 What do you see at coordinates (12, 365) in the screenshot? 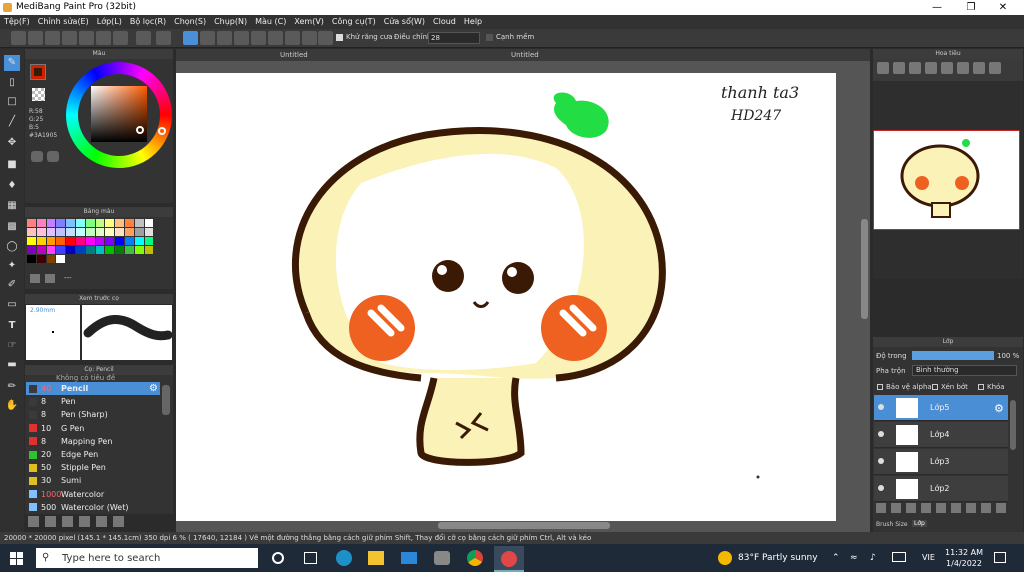
I see `divide-tool-icon: ▬` at bounding box center [12, 365].